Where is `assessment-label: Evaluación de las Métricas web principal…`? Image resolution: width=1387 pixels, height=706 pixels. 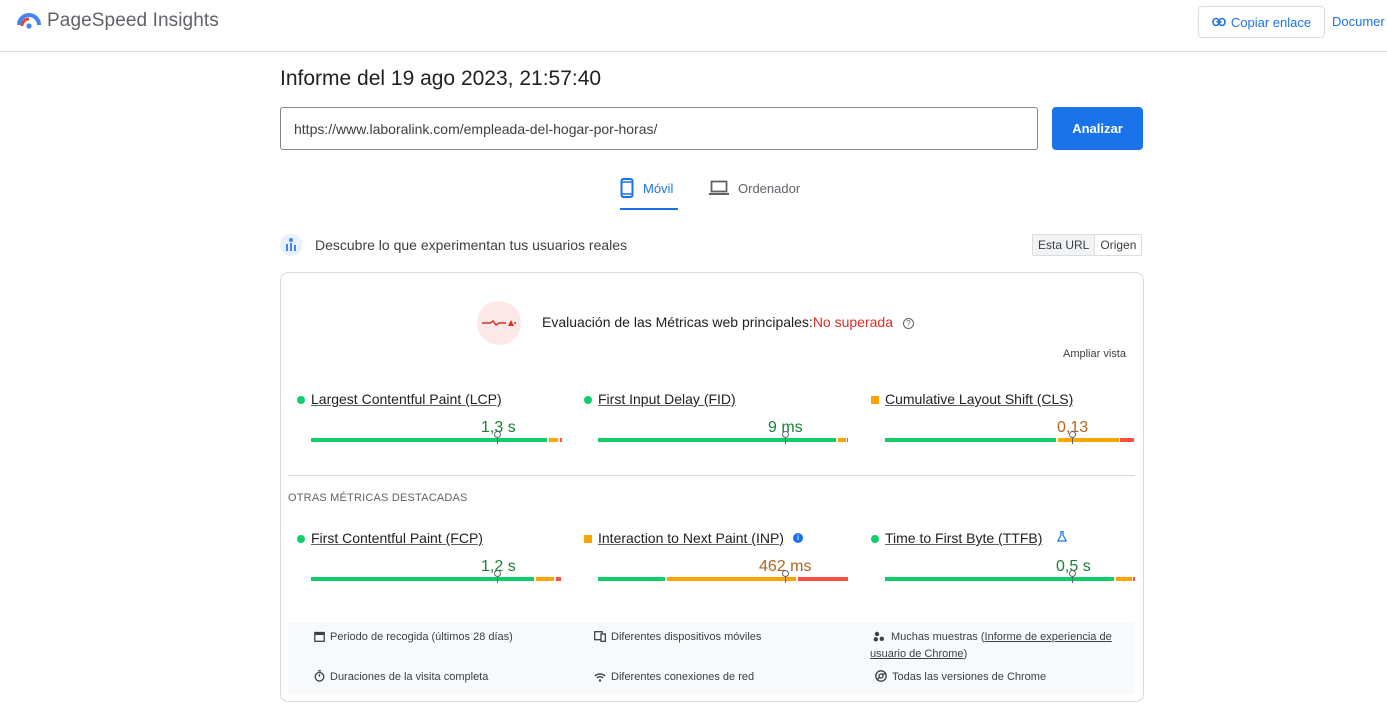 assessment-label: Evaluación de las Métricas web principal… is located at coordinates (677, 322).